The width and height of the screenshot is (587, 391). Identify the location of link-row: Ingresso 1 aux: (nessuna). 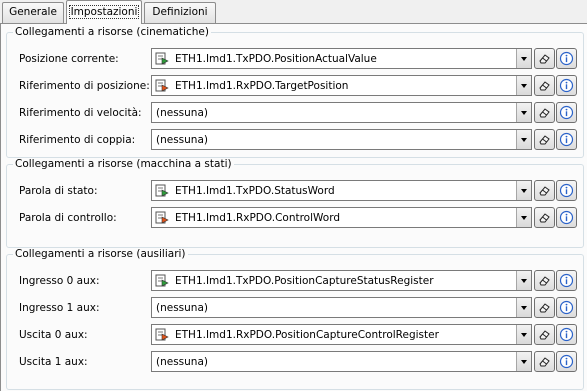
(295, 308).